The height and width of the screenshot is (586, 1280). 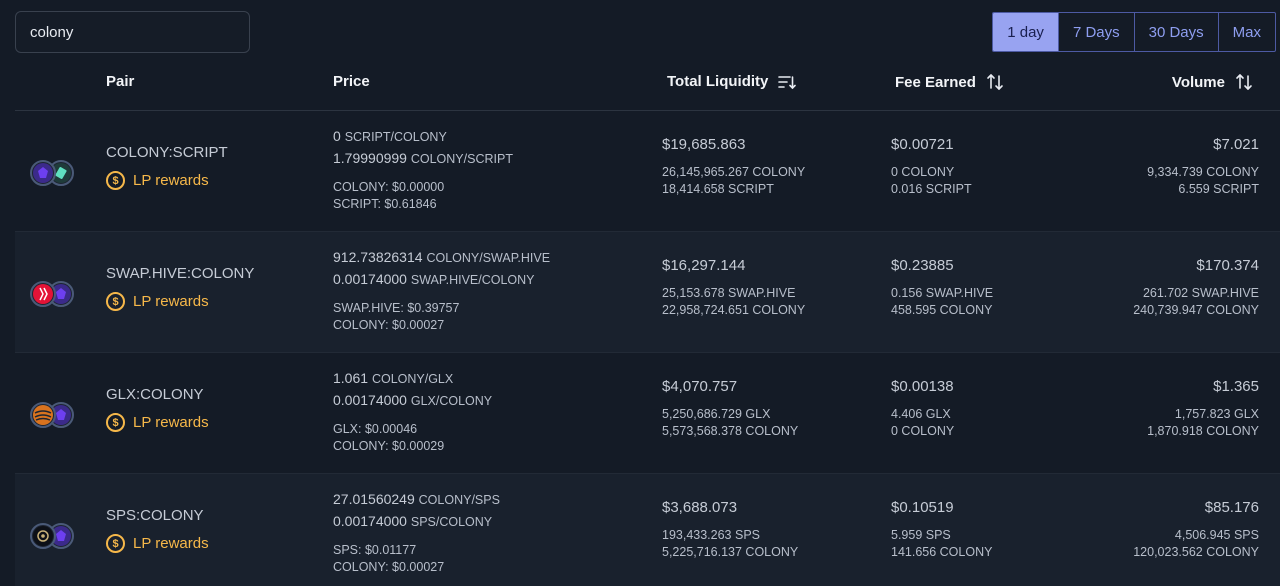 What do you see at coordinates (942, 293) in the screenshot?
I see `fee-amount: 0.156 SWAP.HIVE` at bounding box center [942, 293].